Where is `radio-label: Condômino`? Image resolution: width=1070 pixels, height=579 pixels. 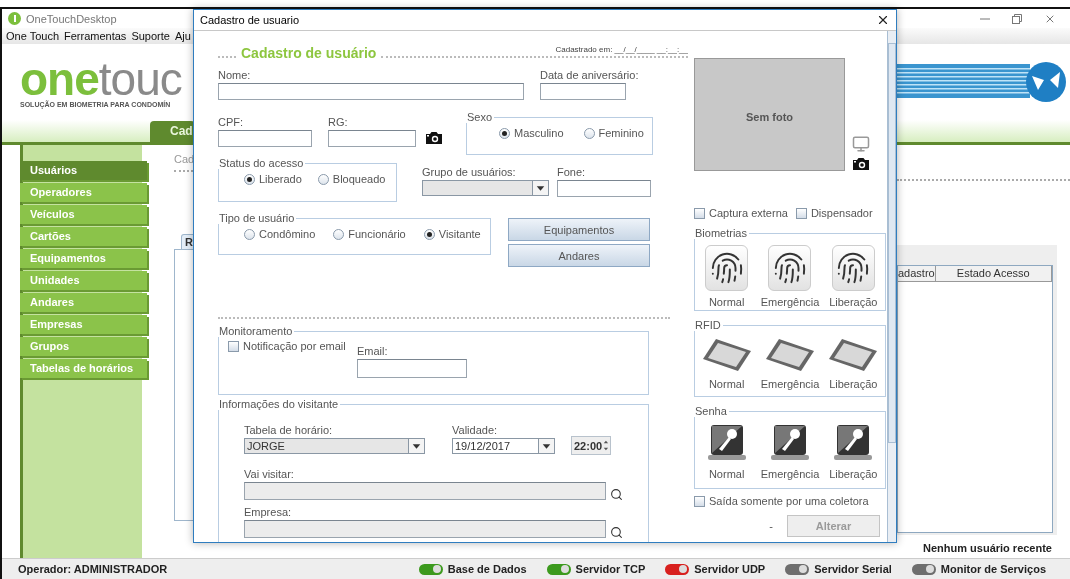
radio-label: Condômino is located at coordinates (287, 234).